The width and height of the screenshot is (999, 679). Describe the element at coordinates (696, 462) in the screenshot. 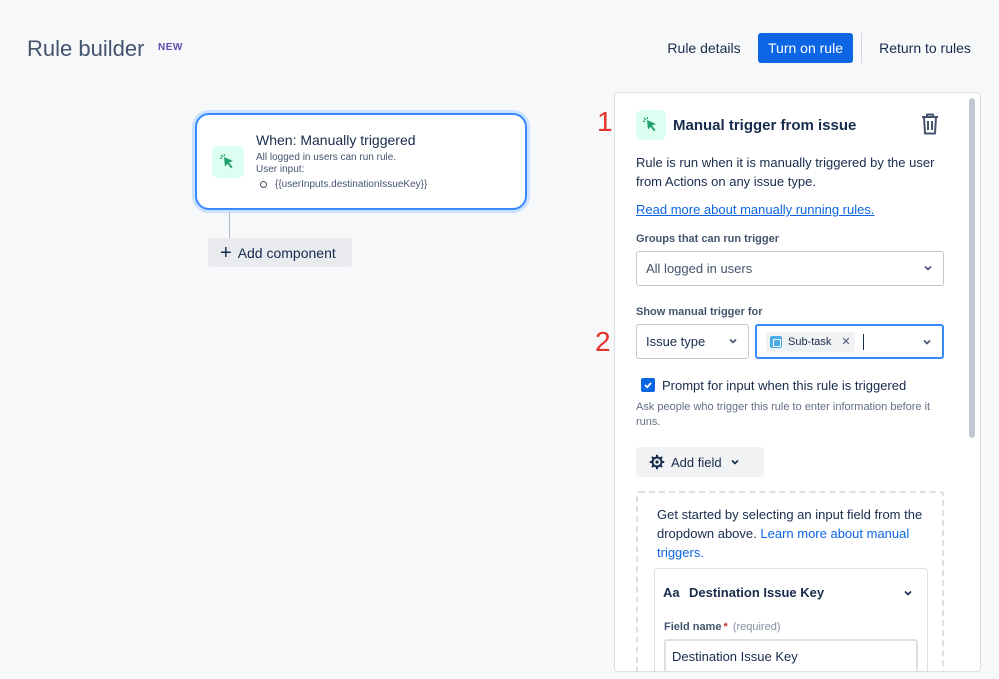

I see `add-field-label: Add field` at that location.